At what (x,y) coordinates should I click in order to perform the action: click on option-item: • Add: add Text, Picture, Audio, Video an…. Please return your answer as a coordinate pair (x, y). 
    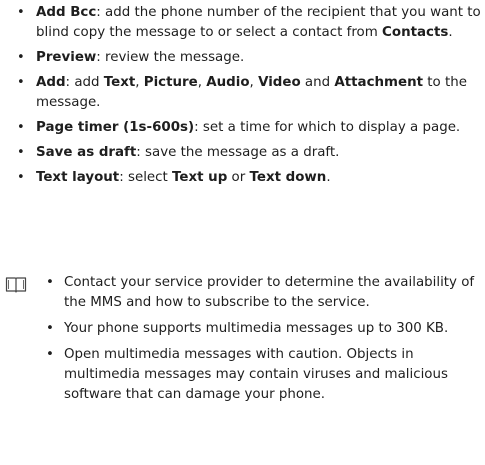
    Looking at the image, I should click on (250, 93).